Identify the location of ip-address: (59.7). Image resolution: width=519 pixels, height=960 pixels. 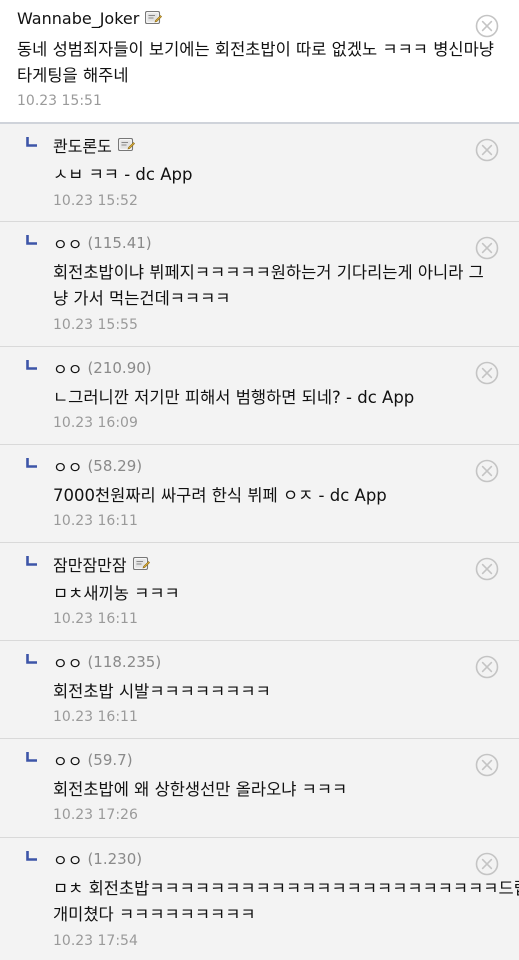
(110, 760).